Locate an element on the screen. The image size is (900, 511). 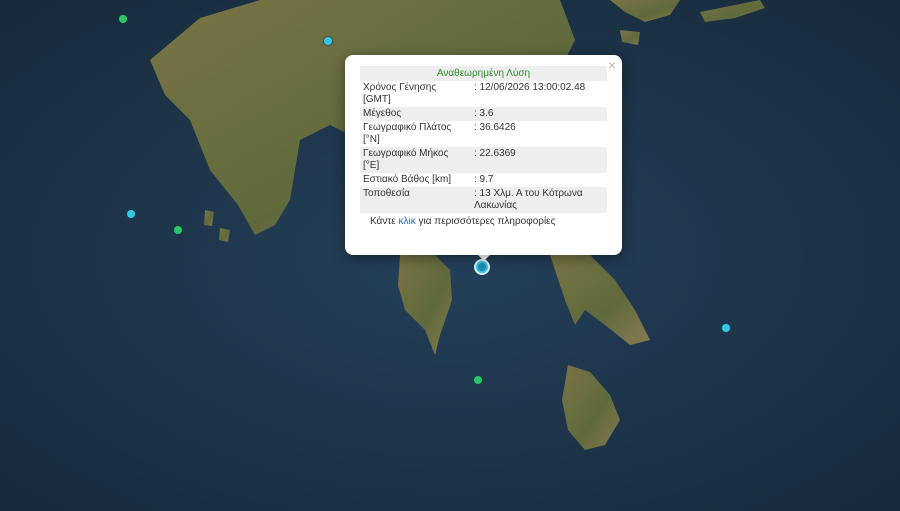
info-value: : 9.7 is located at coordinates (484, 179).